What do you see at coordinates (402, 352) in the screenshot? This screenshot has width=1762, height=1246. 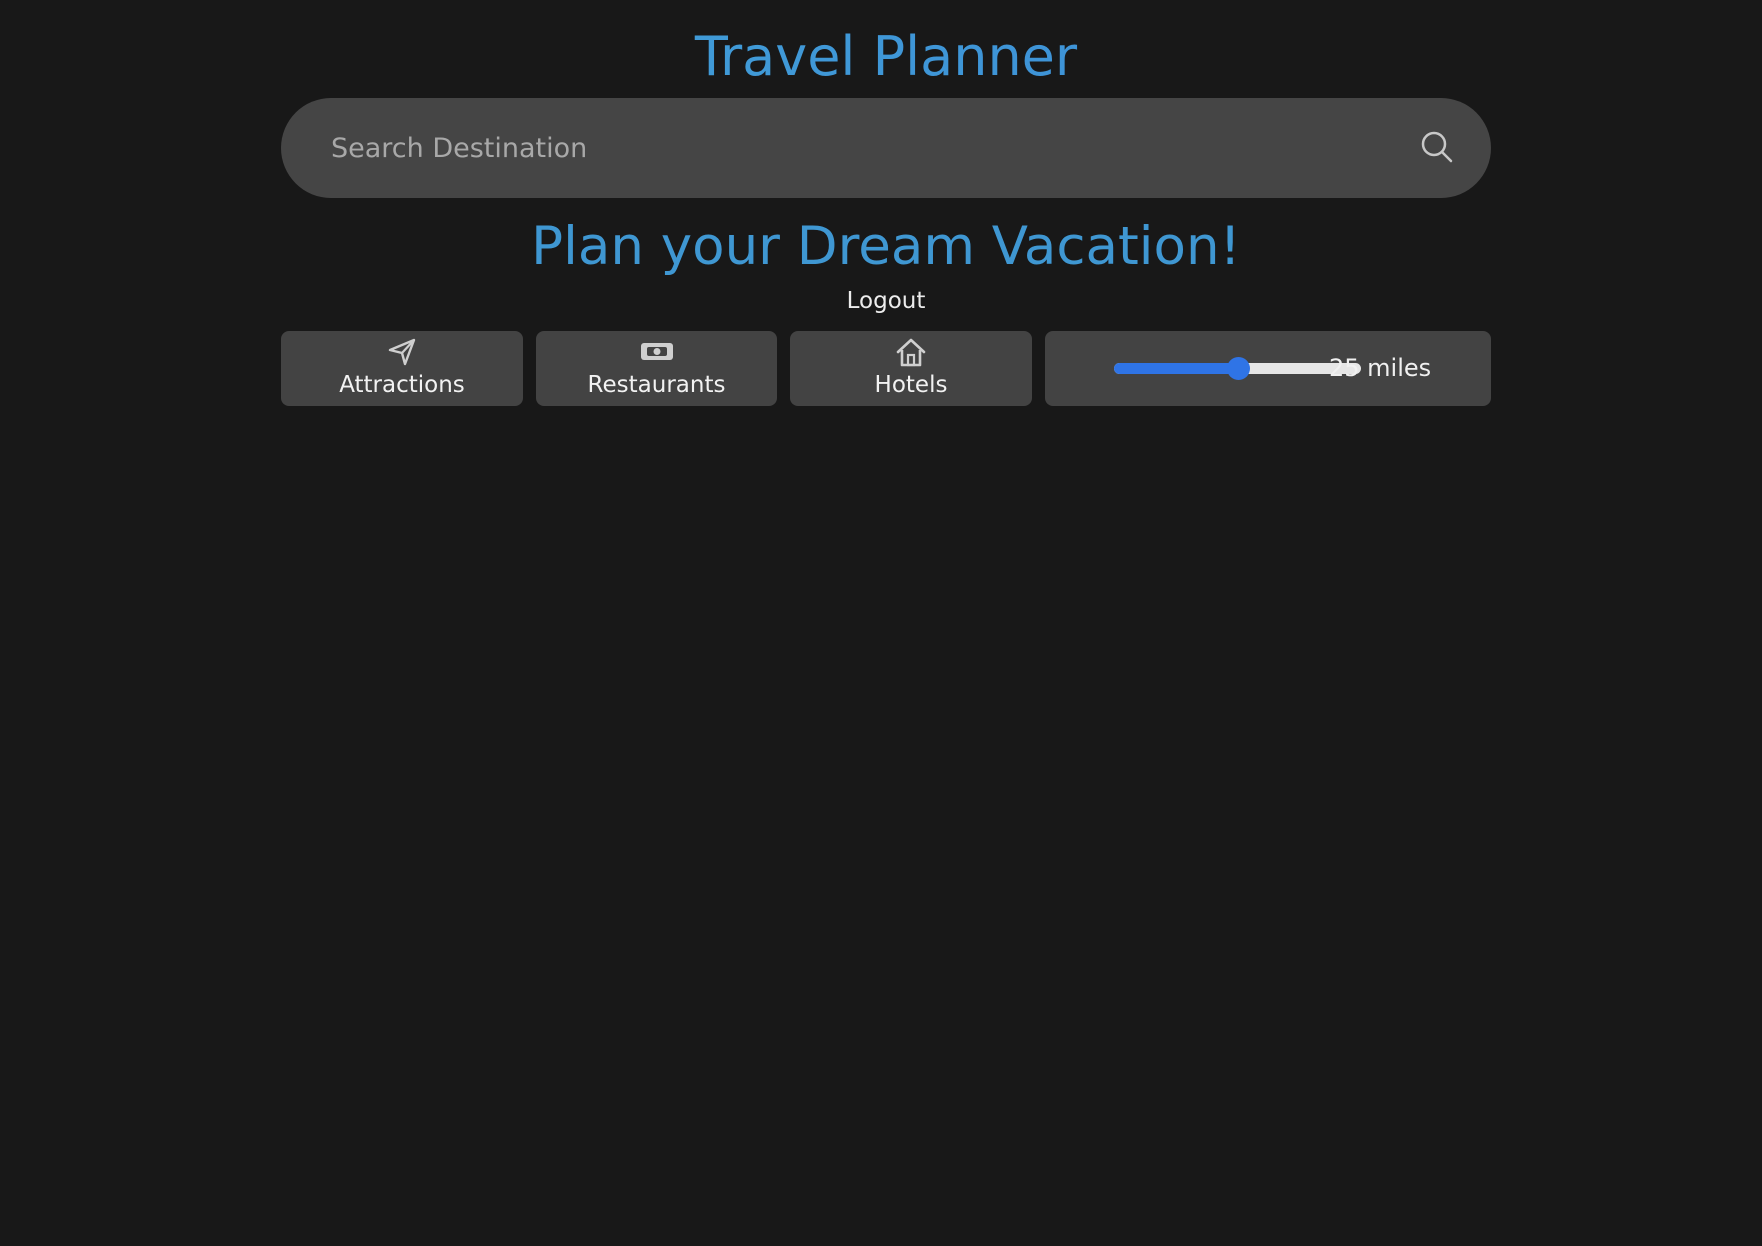 I see `send-arrow-icon` at bounding box center [402, 352].